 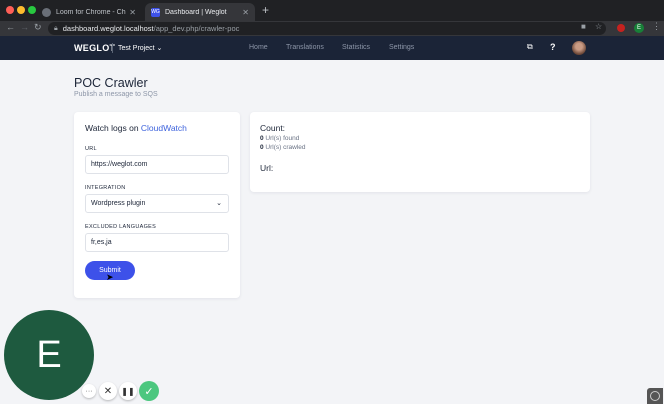 What do you see at coordinates (157, 164) in the screenshot?
I see `url-input: https://weglot.com` at bounding box center [157, 164].